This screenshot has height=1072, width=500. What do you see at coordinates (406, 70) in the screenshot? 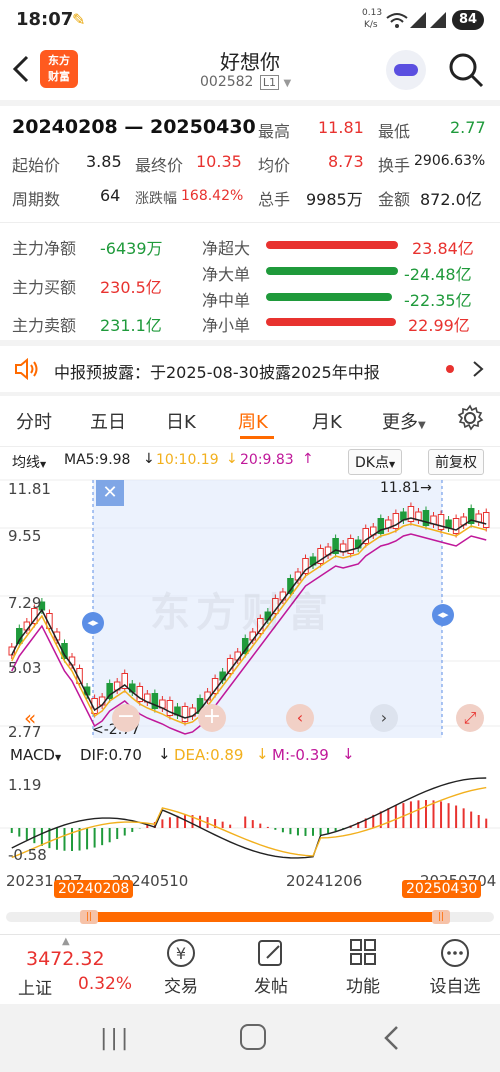
I see `robot-assistant-icon` at bounding box center [406, 70].